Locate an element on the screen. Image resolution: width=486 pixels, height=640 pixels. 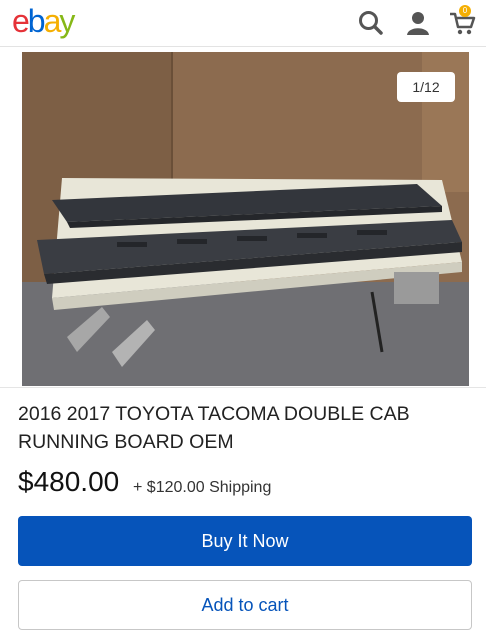
image-counter: 1/12 is located at coordinates (426, 87).